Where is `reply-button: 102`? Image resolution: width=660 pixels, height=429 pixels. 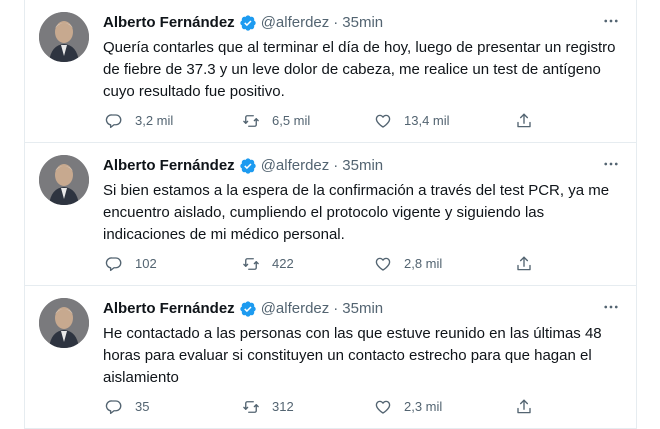 reply-button: 102 is located at coordinates (131, 264).